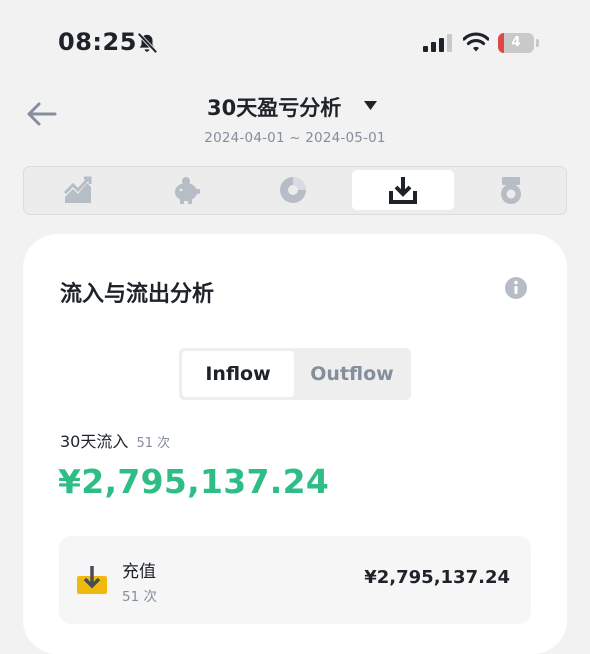 Image resolution: width=590 pixels, height=654 pixels. Describe the element at coordinates (295, 580) in the screenshot. I see `list-item-deposit: 充值 51 次 ¥2,795,137.24` at that location.